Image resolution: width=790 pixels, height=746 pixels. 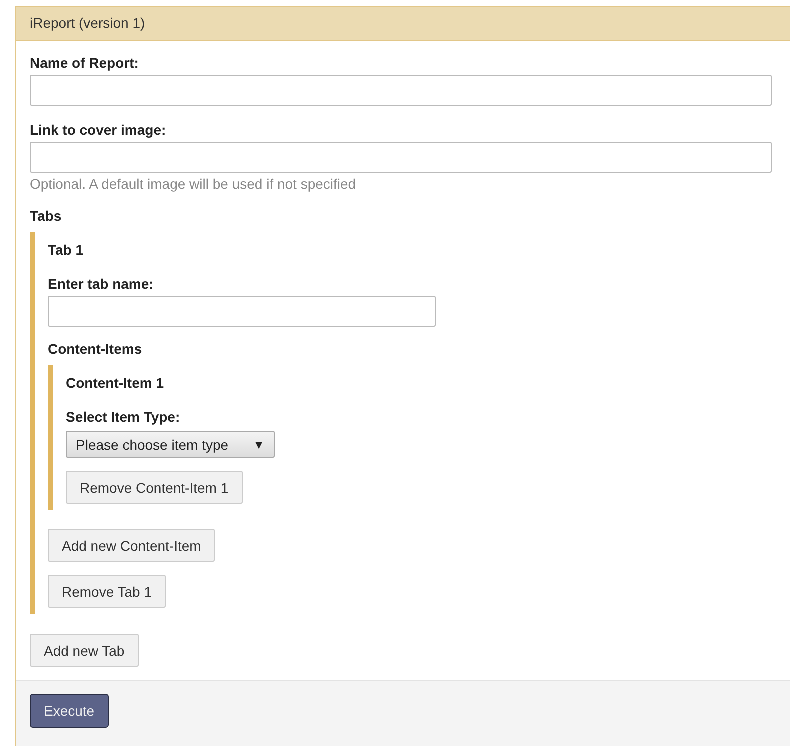 What do you see at coordinates (154, 487) in the screenshot?
I see `remove-item-button: Remove Content-Item 1` at bounding box center [154, 487].